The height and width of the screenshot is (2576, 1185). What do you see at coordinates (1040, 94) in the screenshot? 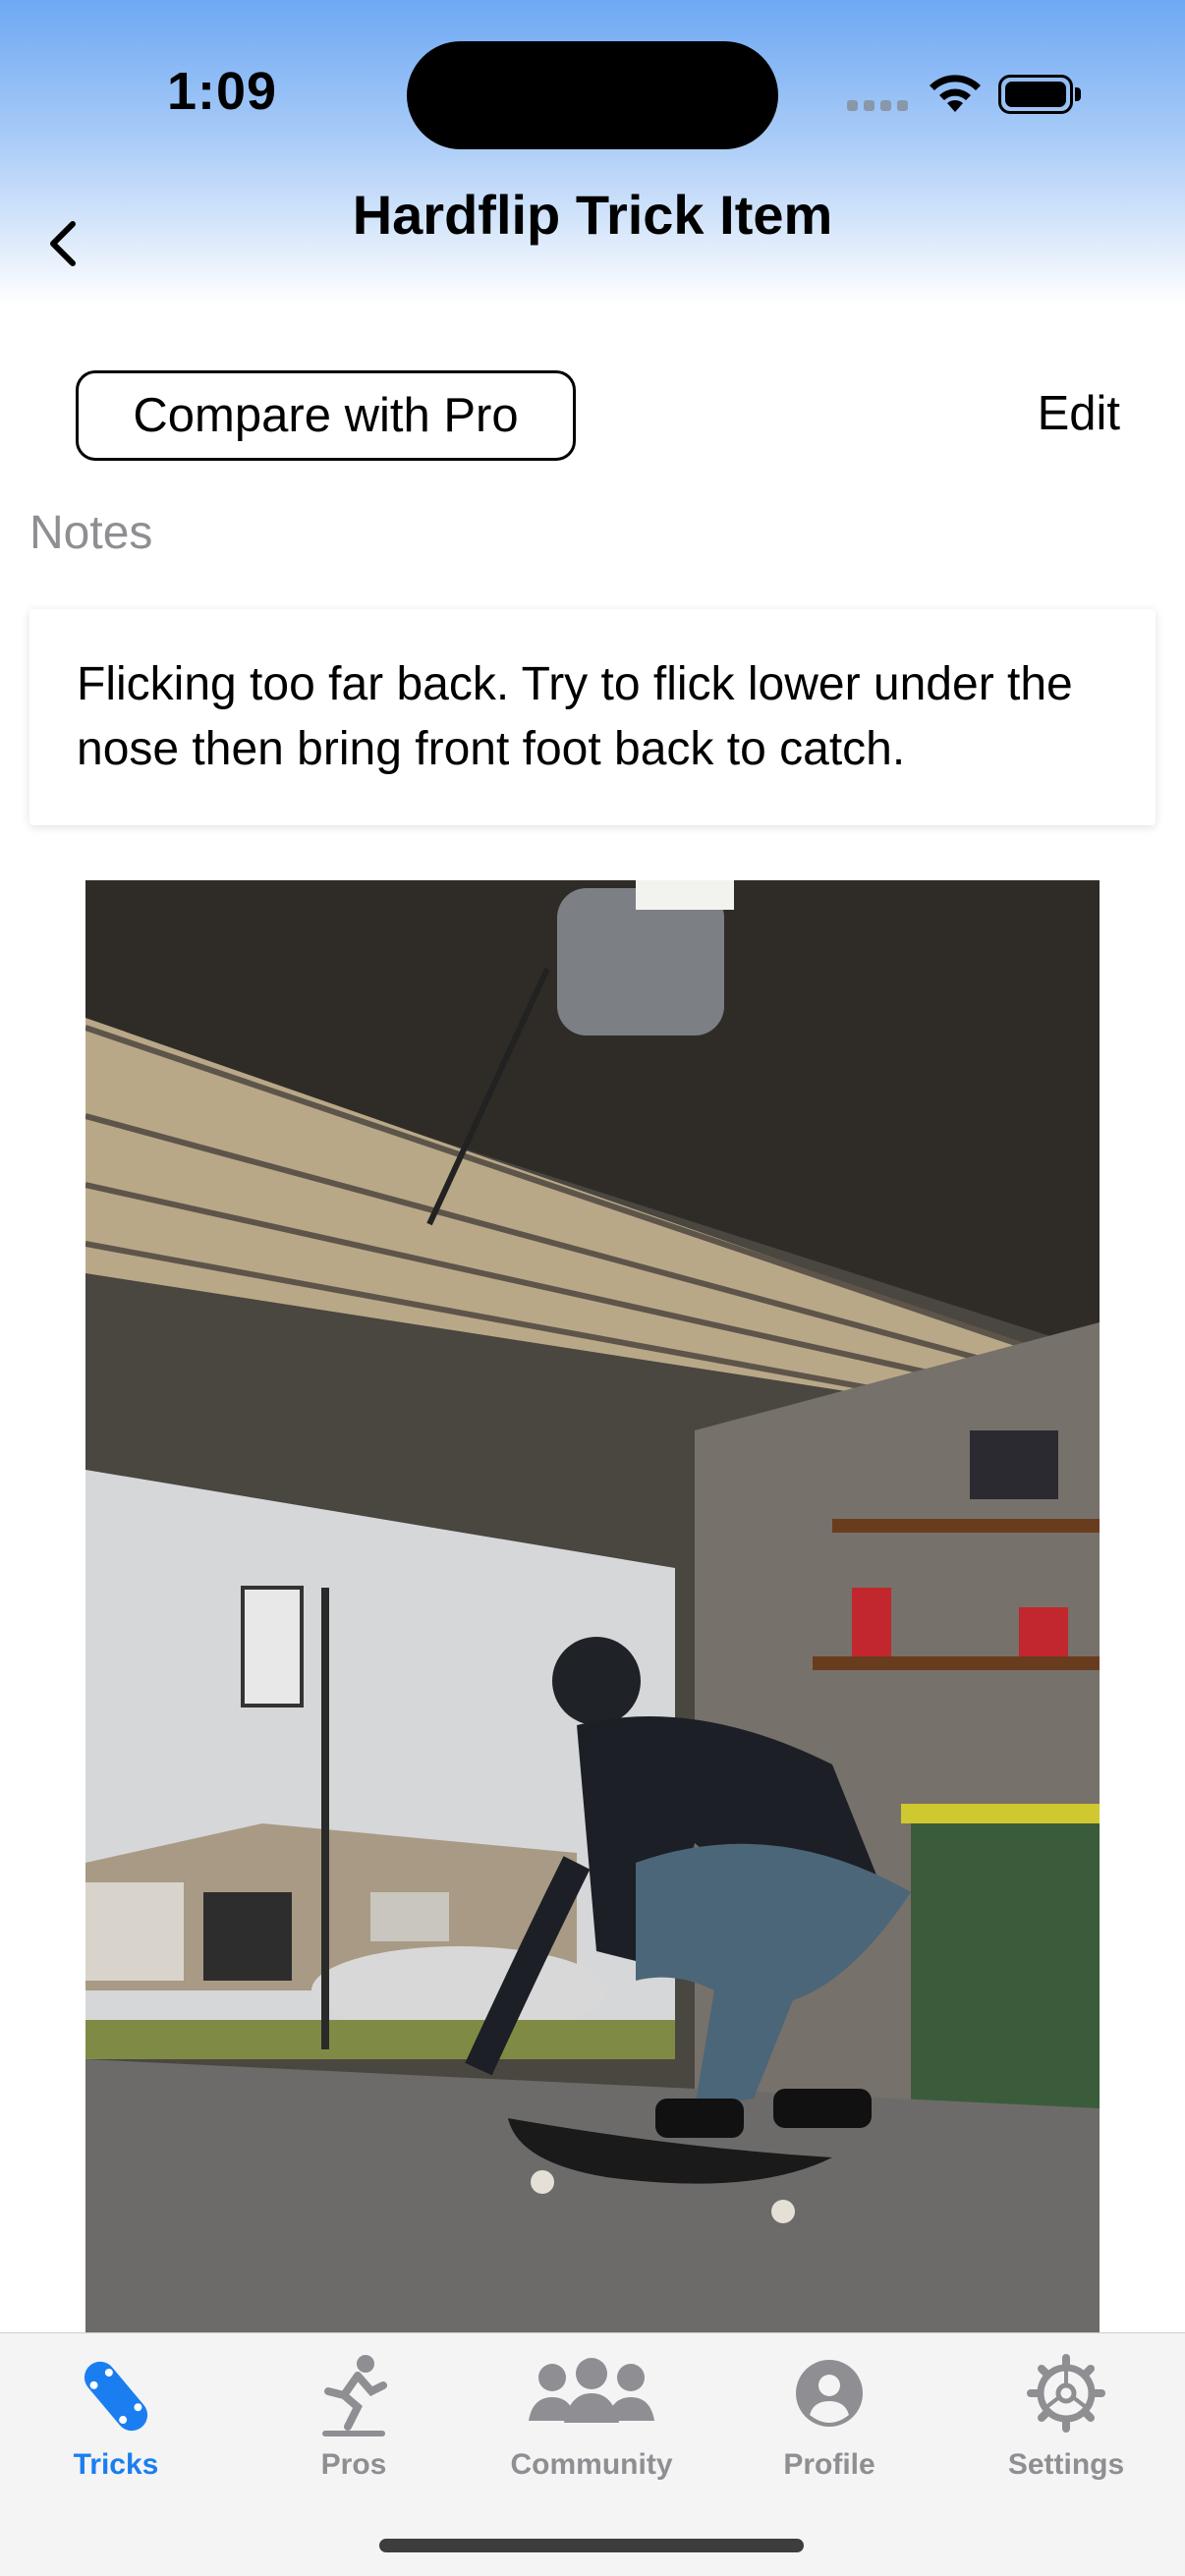
I see `battery-icon` at bounding box center [1040, 94].